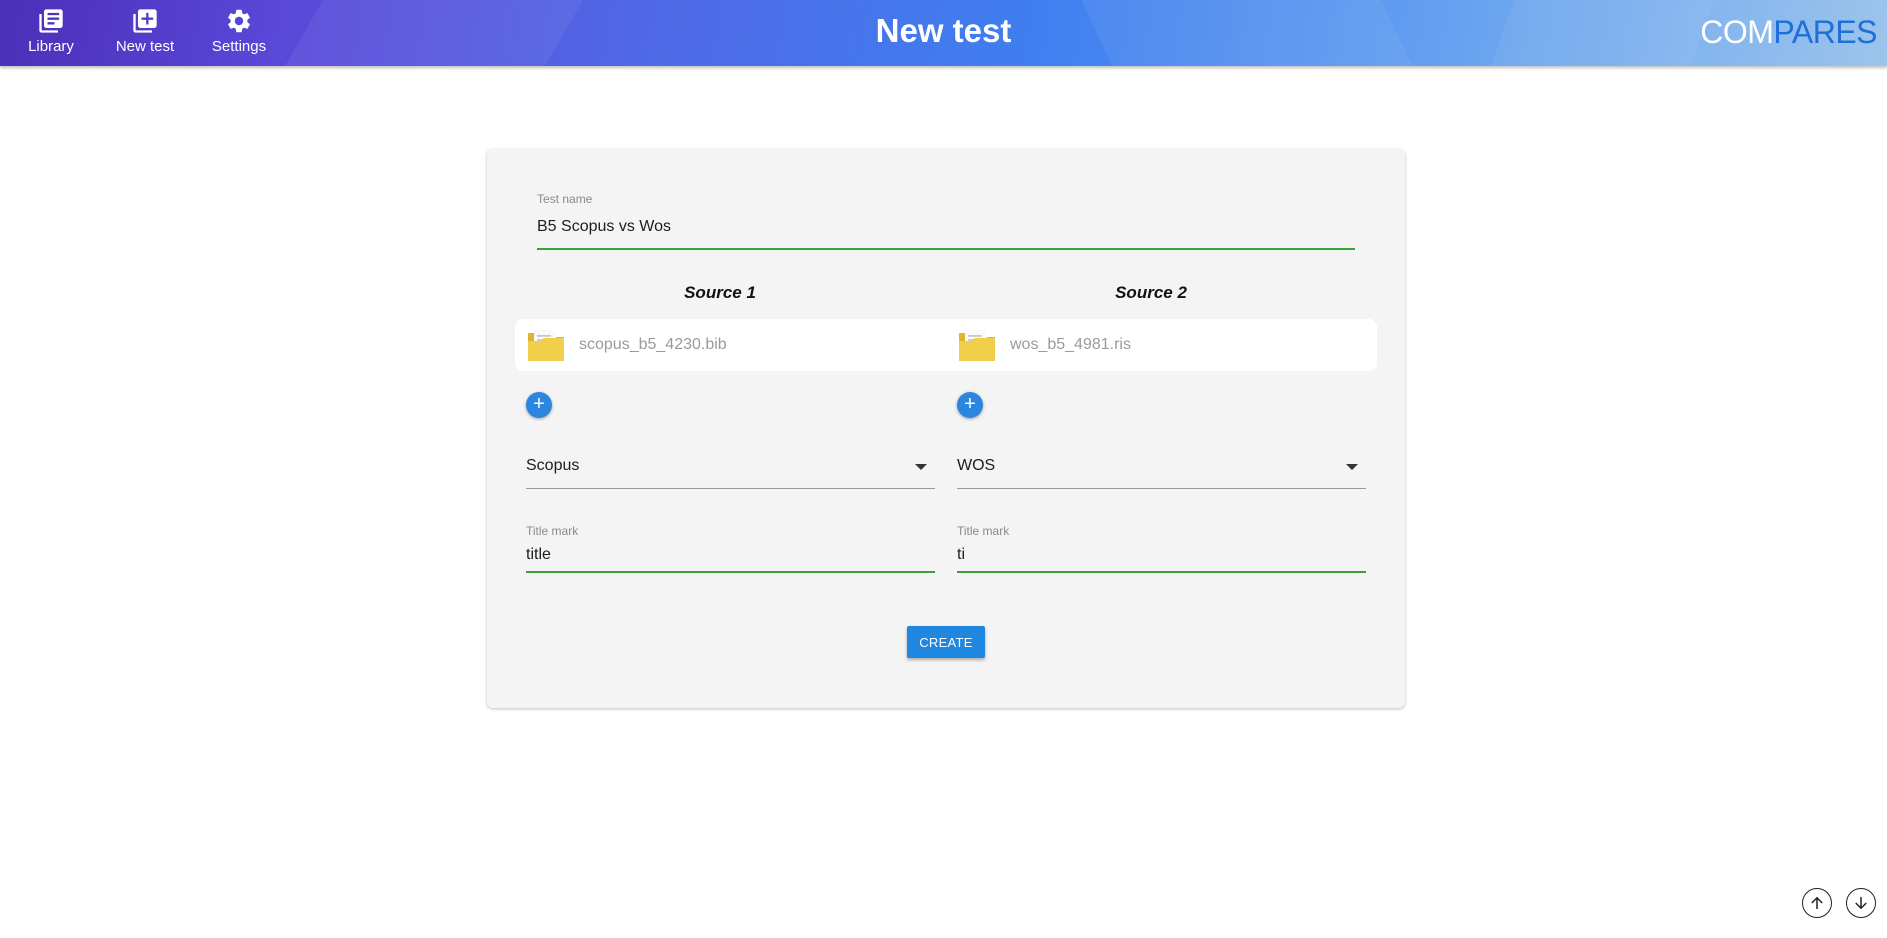 The image size is (1887, 938). What do you see at coordinates (730, 549) in the screenshot?
I see `source-1-title-mark-field: Title mark title` at bounding box center [730, 549].